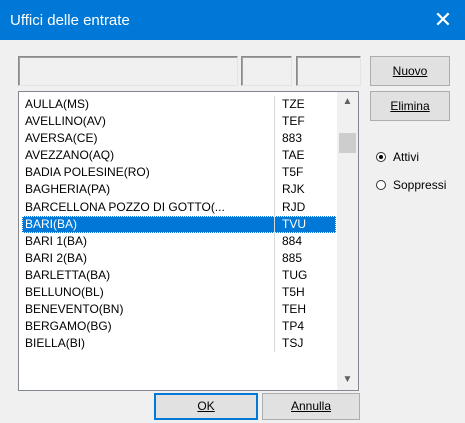 The width and height of the screenshot is (465, 423). I want to click on ok-button-label: OK, so click(206, 406).